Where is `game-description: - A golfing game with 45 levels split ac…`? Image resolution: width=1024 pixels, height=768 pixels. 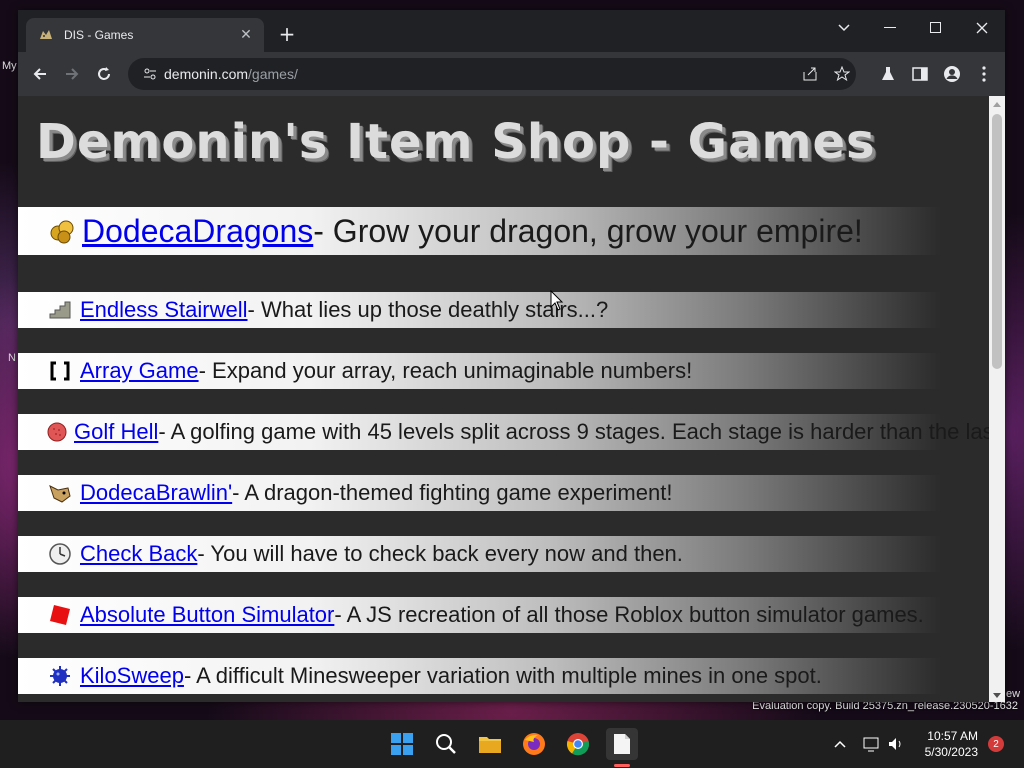
game-description: - A golfing game with 45 levels split ac… is located at coordinates (573, 431).